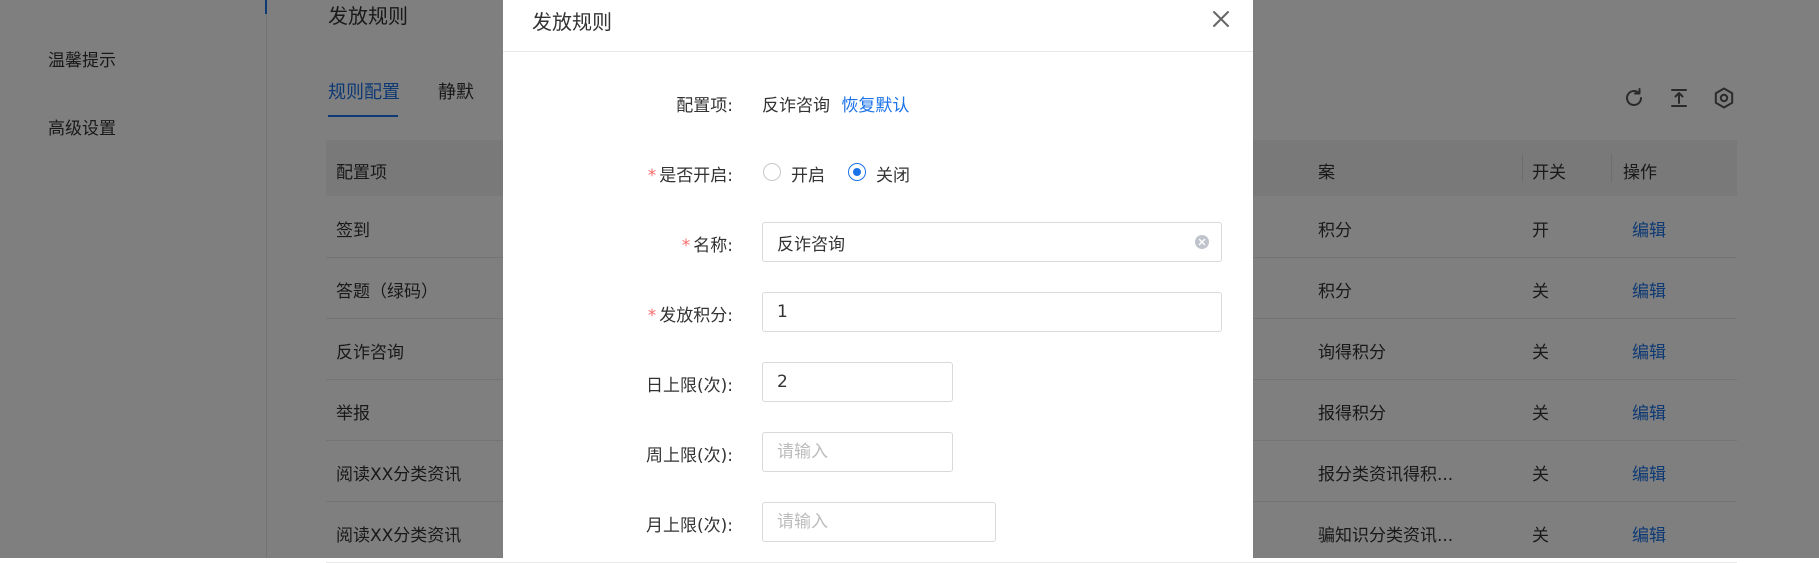 The height and width of the screenshot is (563, 1819). I want to click on monthly-limit-input, so click(879, 522).